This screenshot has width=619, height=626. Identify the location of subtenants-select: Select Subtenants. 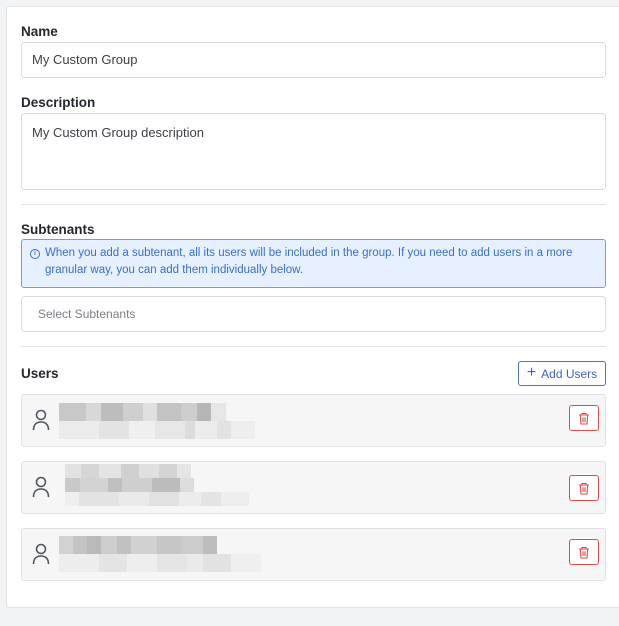
(313, 314).